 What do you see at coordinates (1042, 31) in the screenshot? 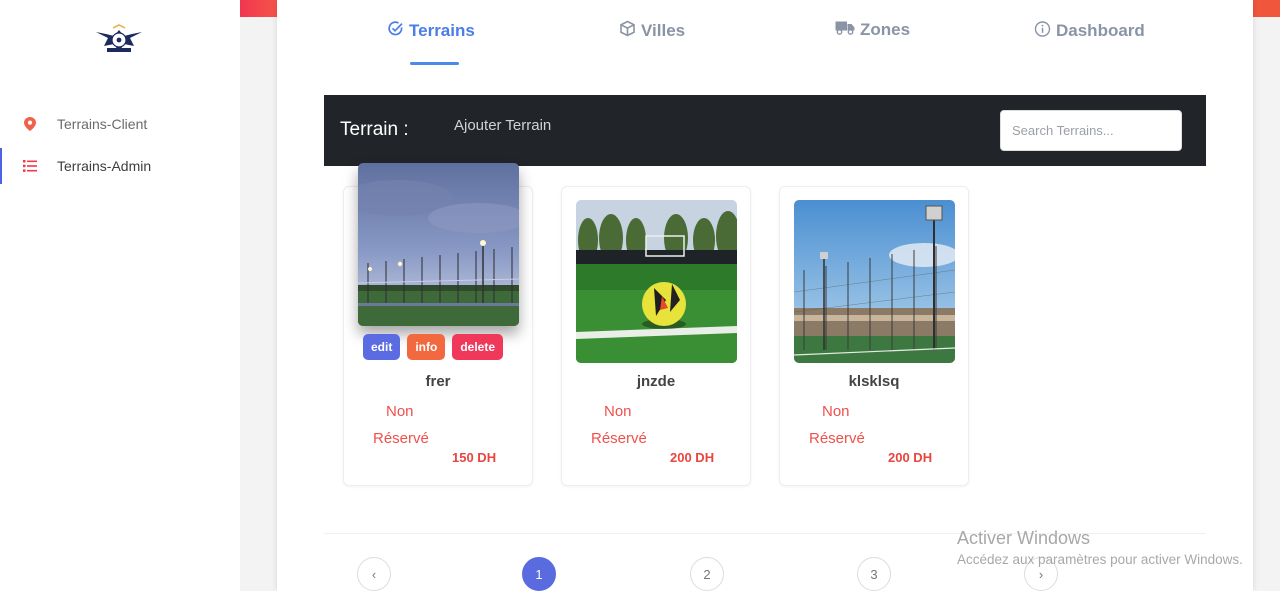
I see `info-icon` at bounding box center [1042, 31].